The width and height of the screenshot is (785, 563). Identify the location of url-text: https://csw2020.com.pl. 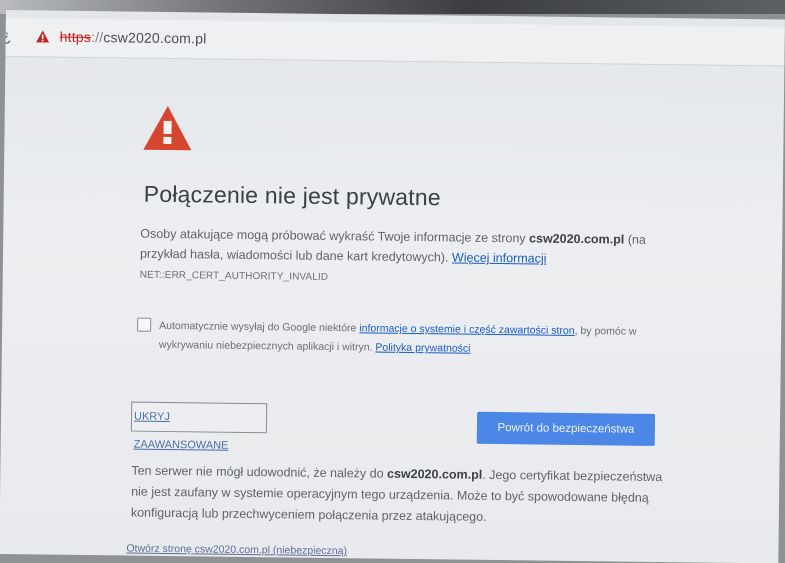
(133, 38).